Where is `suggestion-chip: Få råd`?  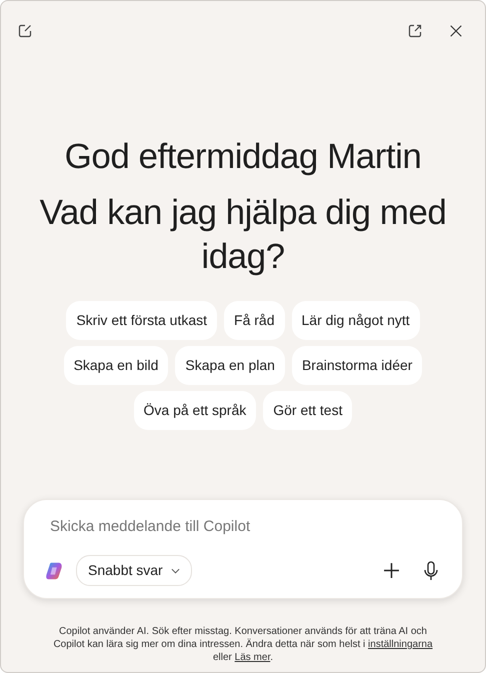
suggestion-chip: Få råd is located at coordinates (254, 320).